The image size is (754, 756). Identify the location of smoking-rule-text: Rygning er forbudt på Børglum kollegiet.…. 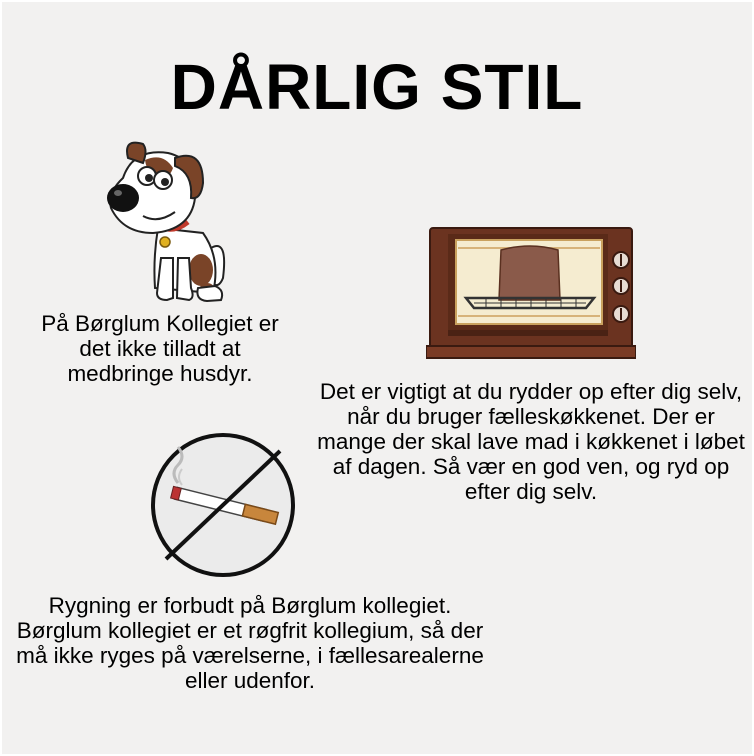
(250, 643).